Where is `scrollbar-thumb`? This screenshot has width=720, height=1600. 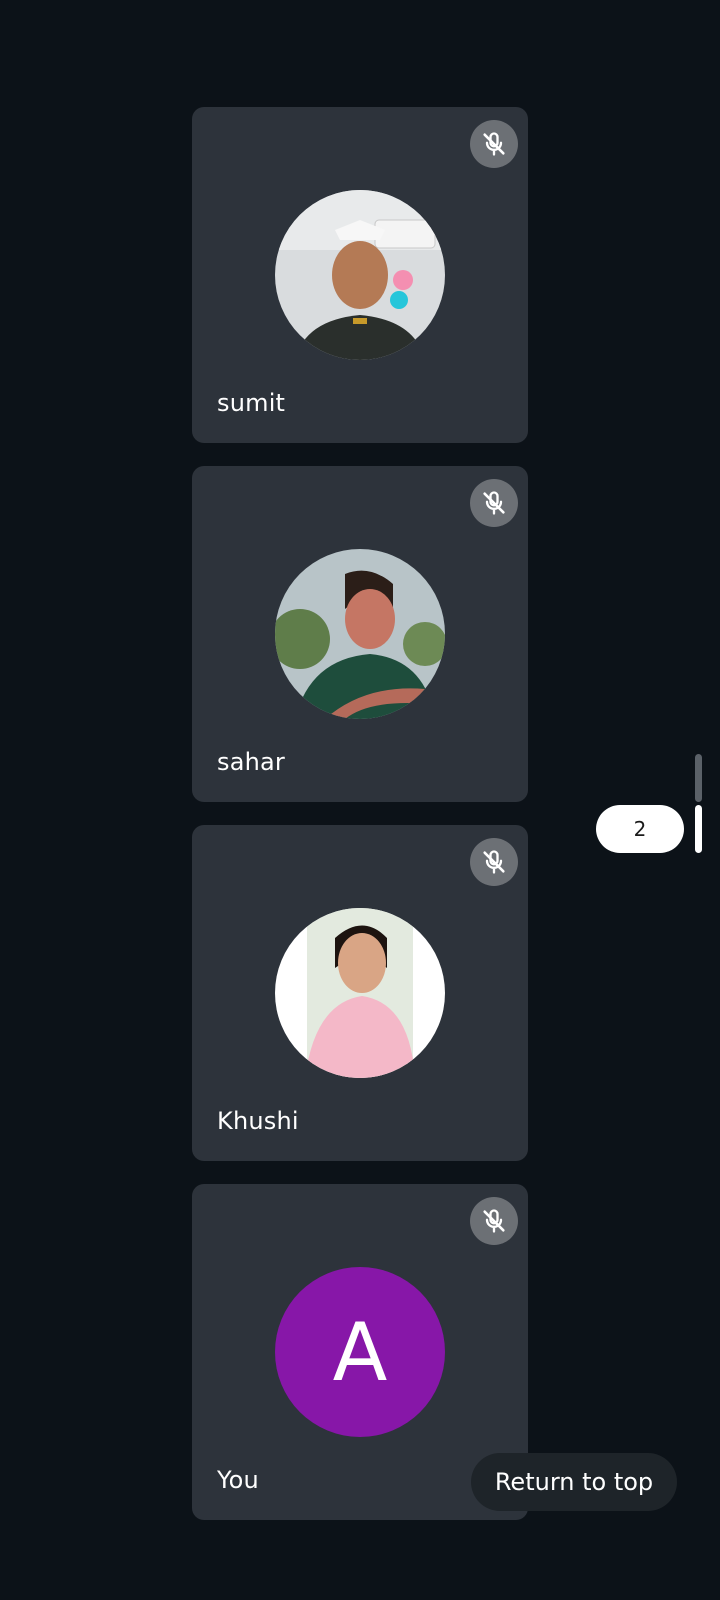
scrollbar-thumb is located at coordinates (698, 829).